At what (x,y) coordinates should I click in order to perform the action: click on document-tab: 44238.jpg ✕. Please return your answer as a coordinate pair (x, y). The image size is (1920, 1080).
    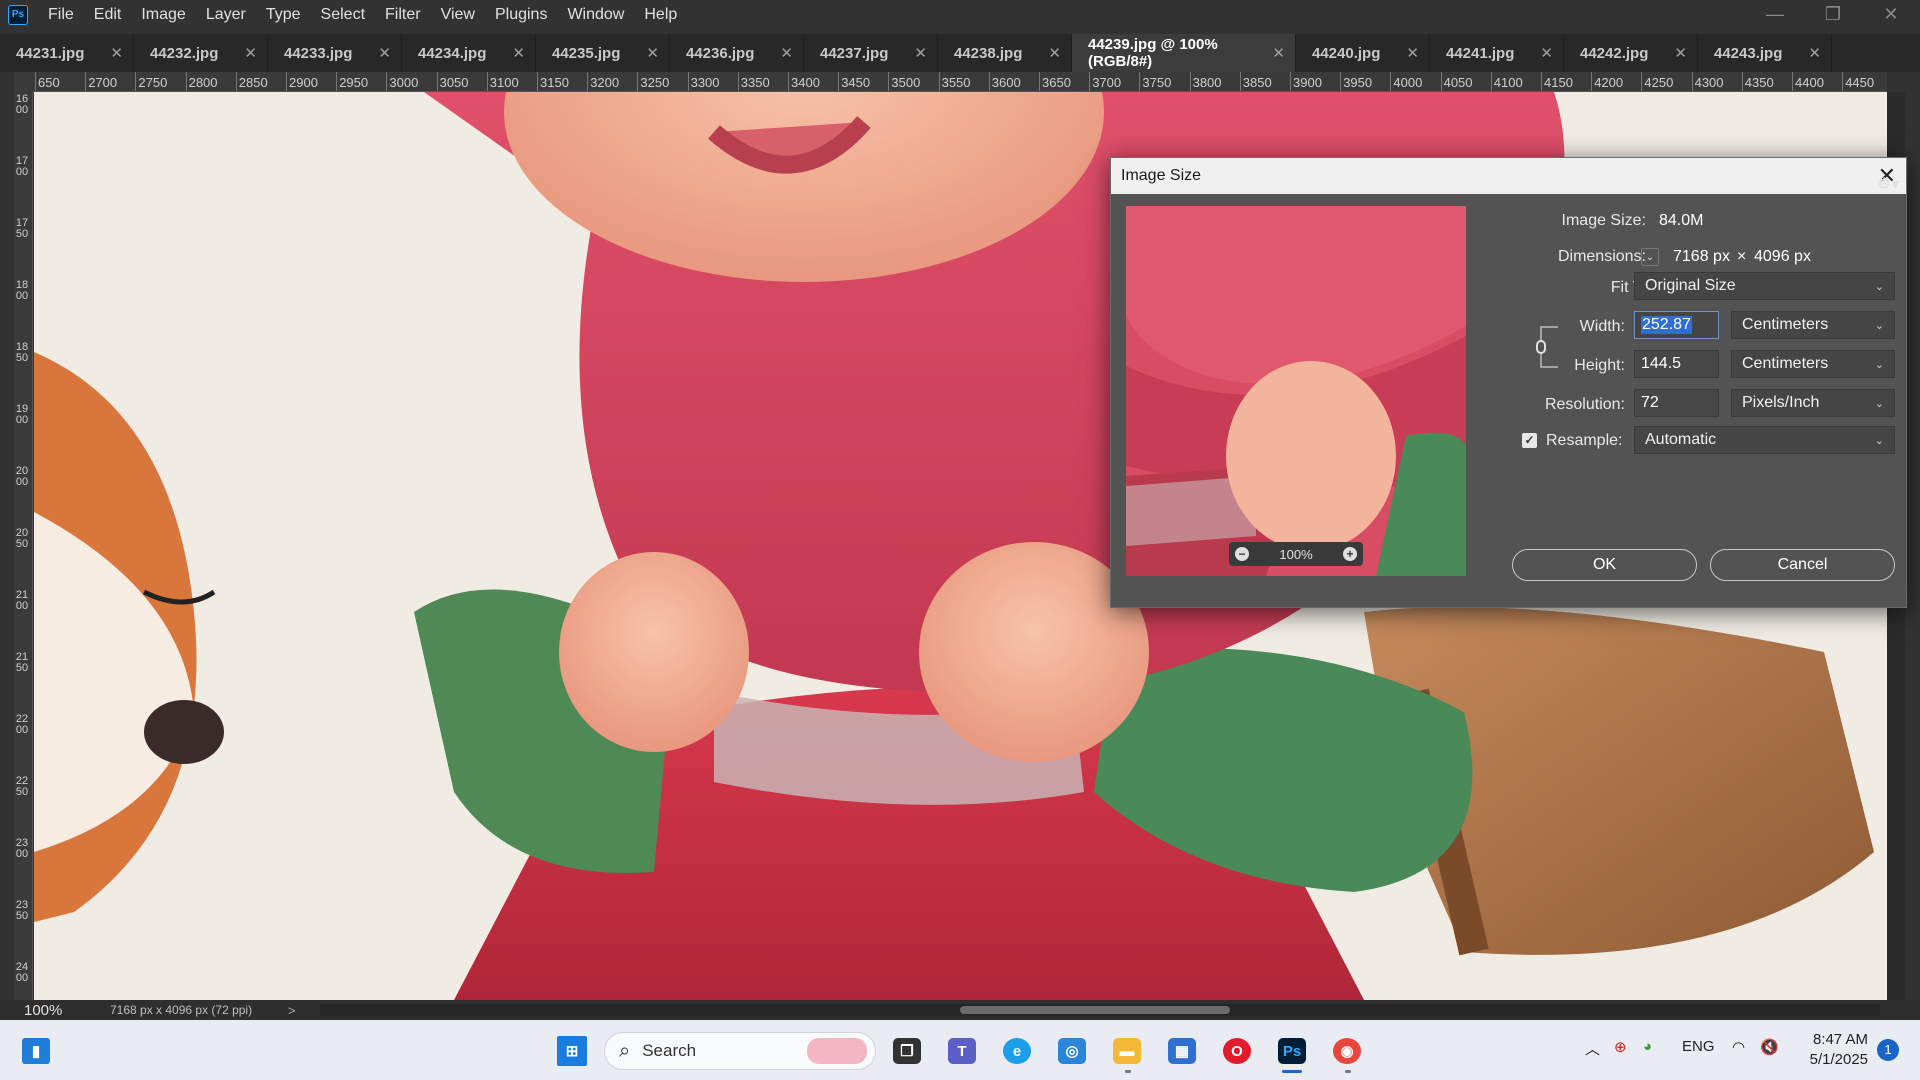
    Looking at the image, I should click on (1005, 53).